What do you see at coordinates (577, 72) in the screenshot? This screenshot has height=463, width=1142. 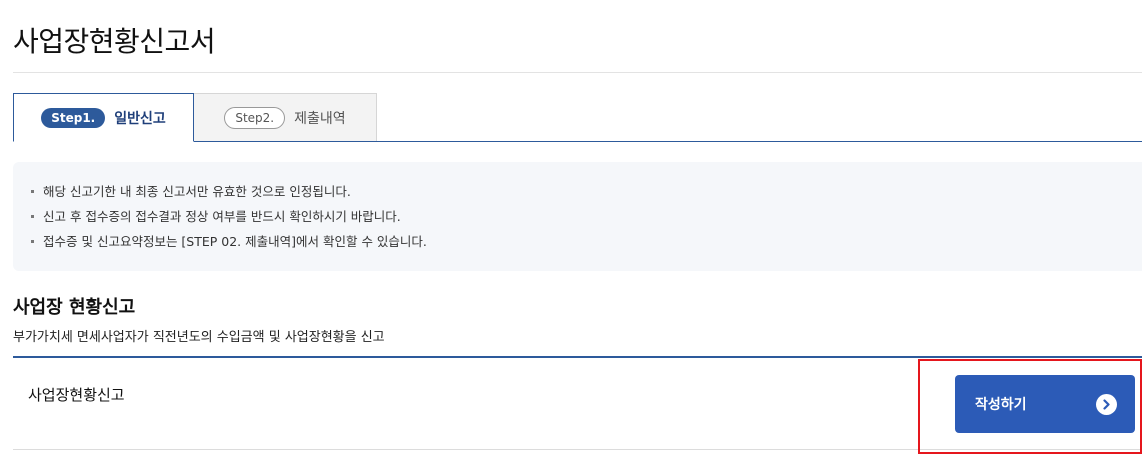 I see `title-divider` at bounding box center [577, 72].